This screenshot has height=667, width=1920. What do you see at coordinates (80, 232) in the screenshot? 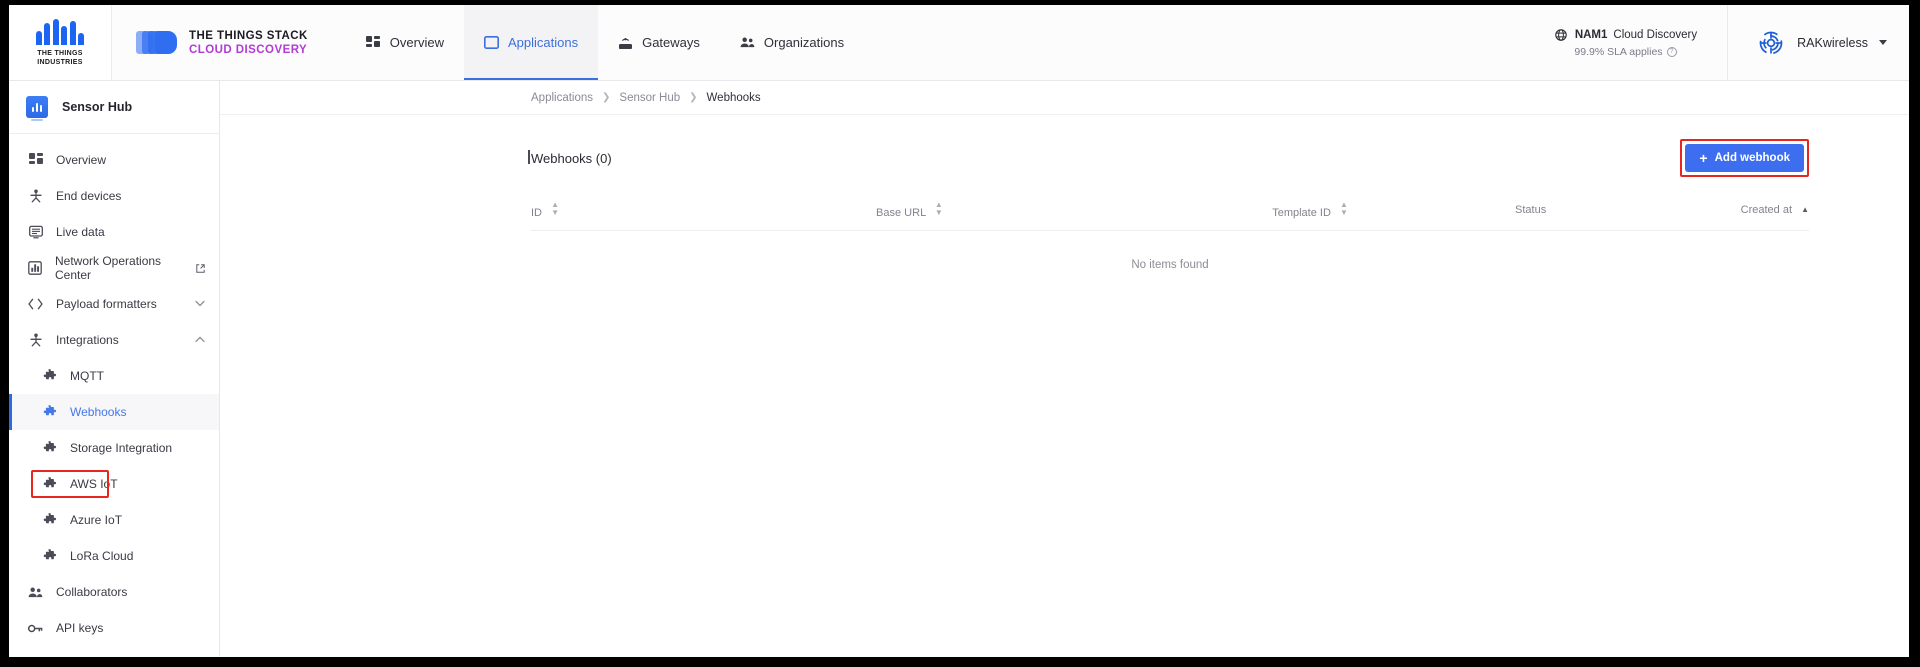
I see `sidebar-label-live-data: Live data` at bounding box center [80, 232].